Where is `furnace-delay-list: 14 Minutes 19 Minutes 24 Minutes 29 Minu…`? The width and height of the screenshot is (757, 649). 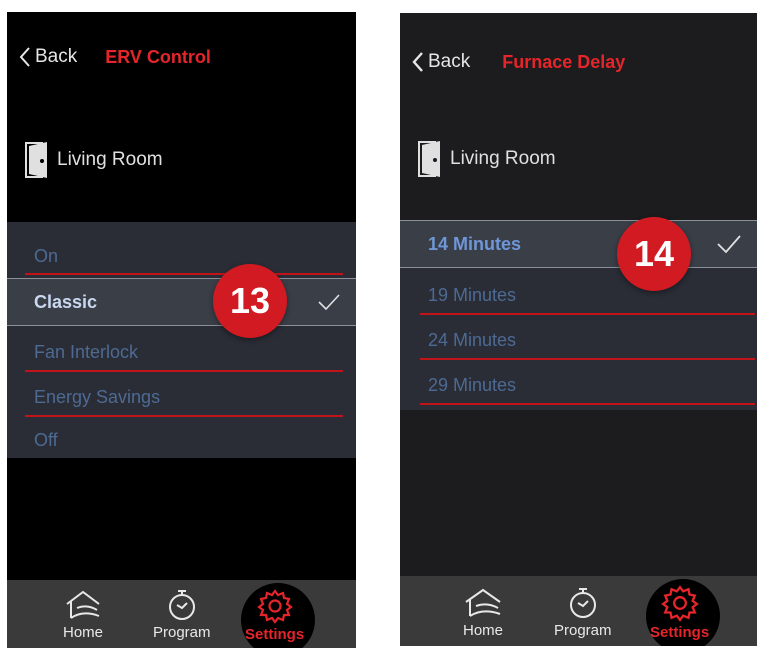
furnace-delay-list: 14 Minutes 19 Minutes 24 Minutes 29 Minu… is located at coordinates (578, 315).